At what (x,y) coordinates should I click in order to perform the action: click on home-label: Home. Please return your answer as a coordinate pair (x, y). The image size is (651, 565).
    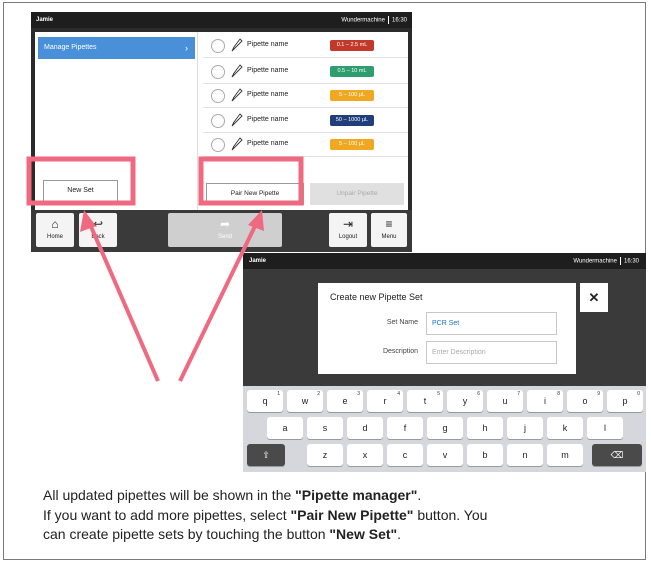
    Looking at the image, I should click on (54, 237).